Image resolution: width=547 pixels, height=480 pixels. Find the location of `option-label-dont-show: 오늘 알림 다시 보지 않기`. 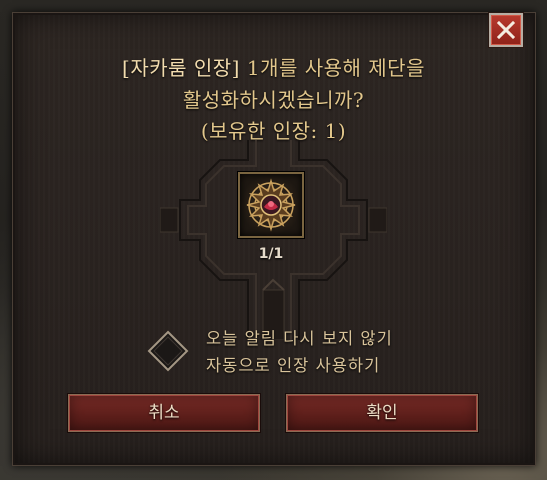

option-label-dont-show: 오늘 알림 다시 보지 않기 is located at coordinates (299, 337).